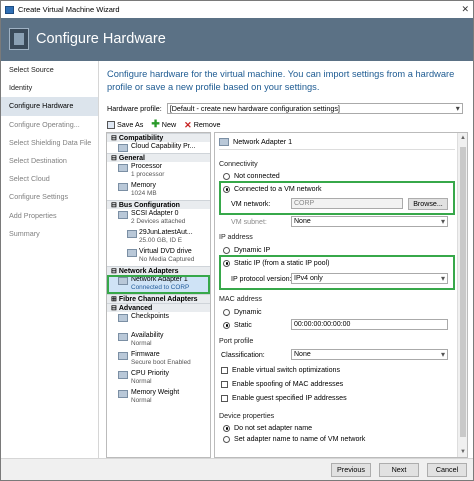 This screenshot has height=481, width=474. I want to click on footer: Previous Next Cancel, so click(237, 469).